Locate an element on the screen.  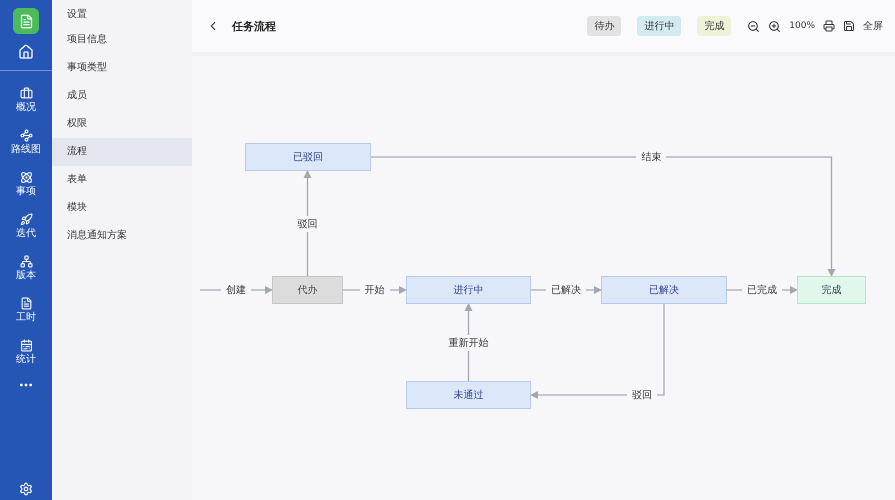
zoom-in-icon is located at coordinates (775, 26).